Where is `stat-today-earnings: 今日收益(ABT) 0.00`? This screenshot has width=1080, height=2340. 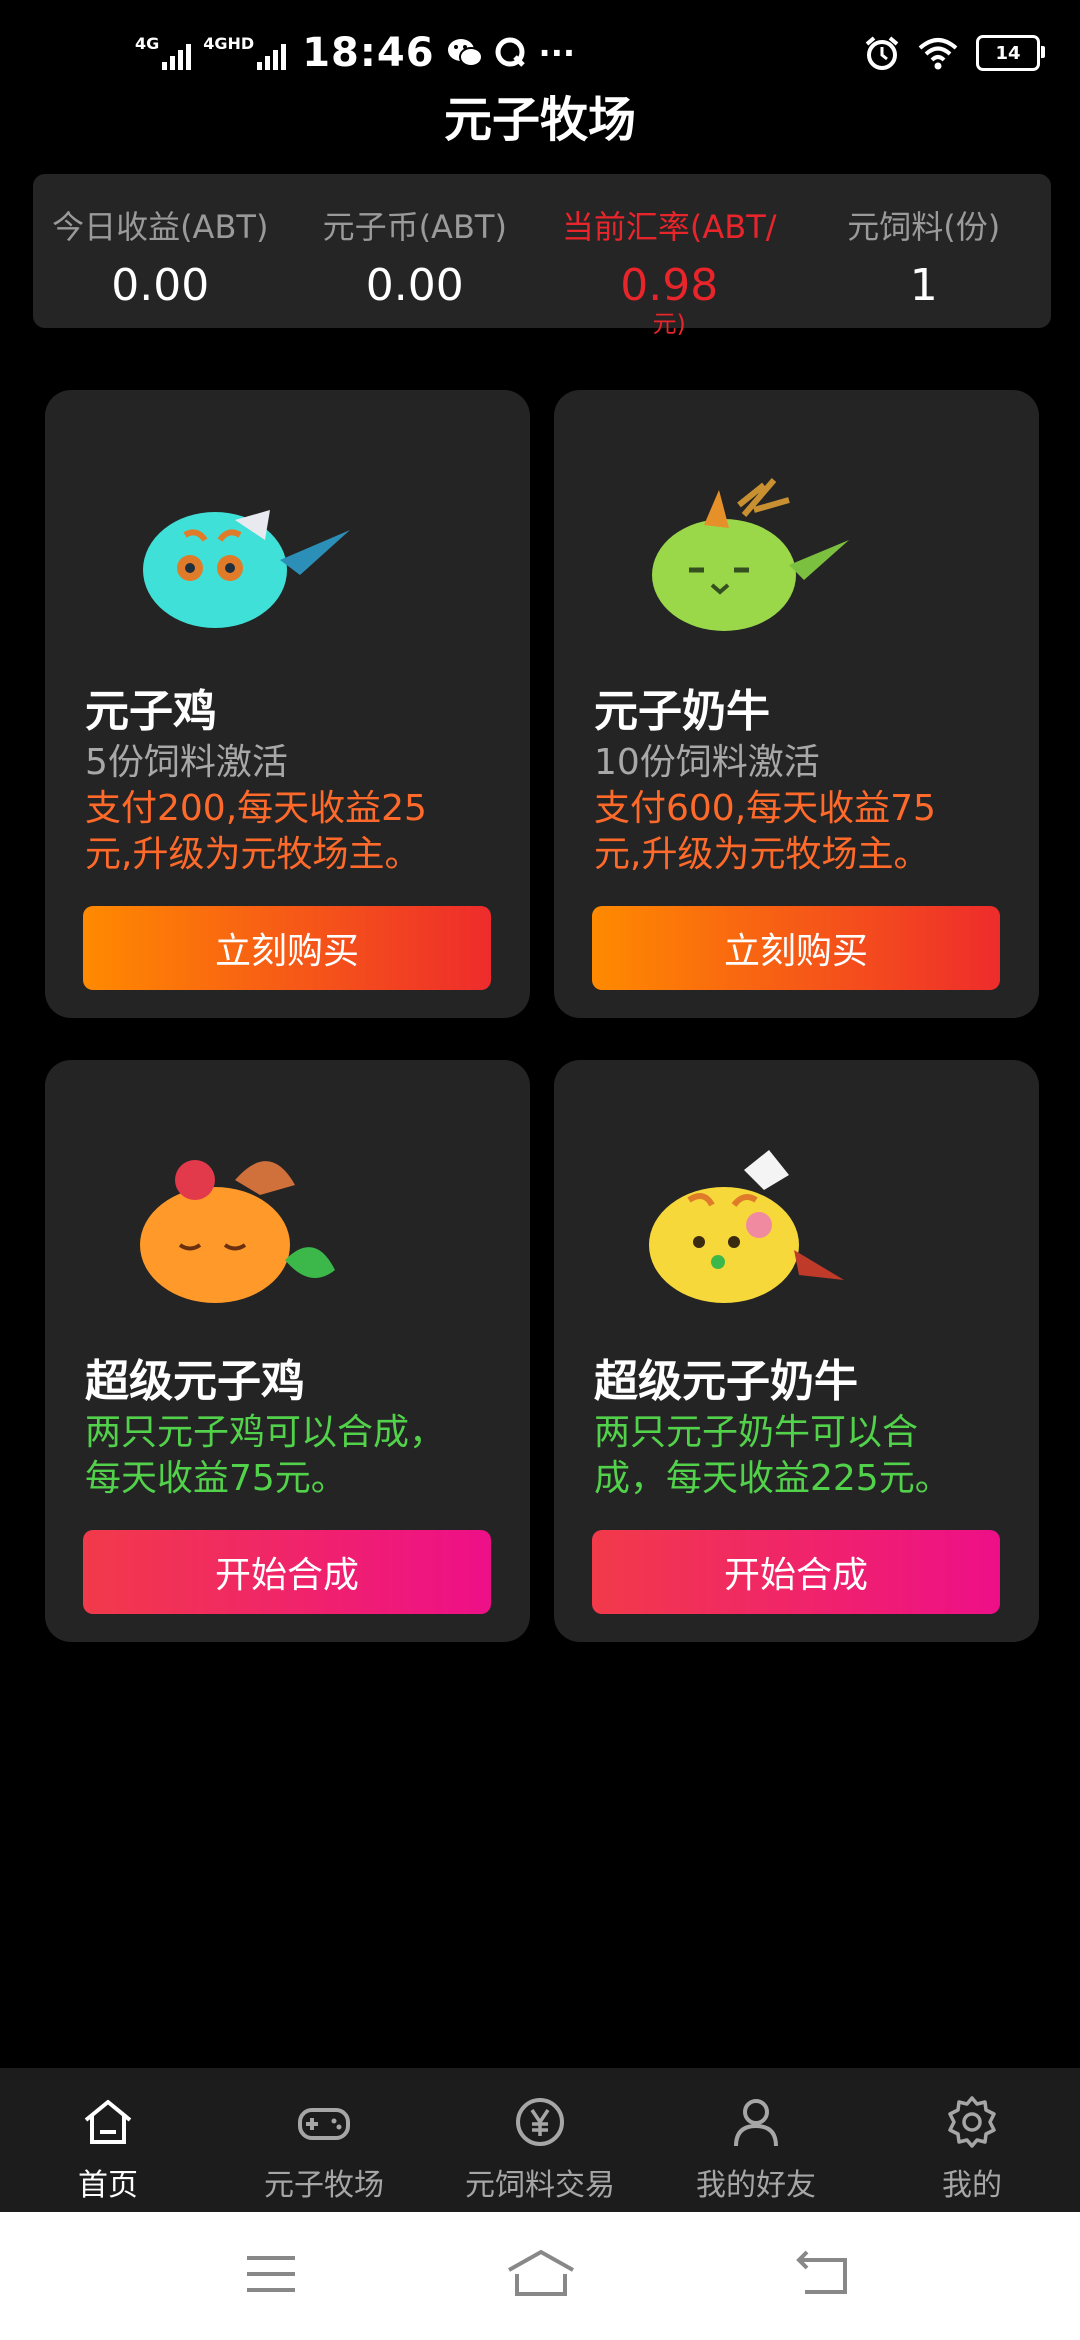 stat-today-earnings: 今日收益(ABT) 0.00 is located at coordinates (160, 251).